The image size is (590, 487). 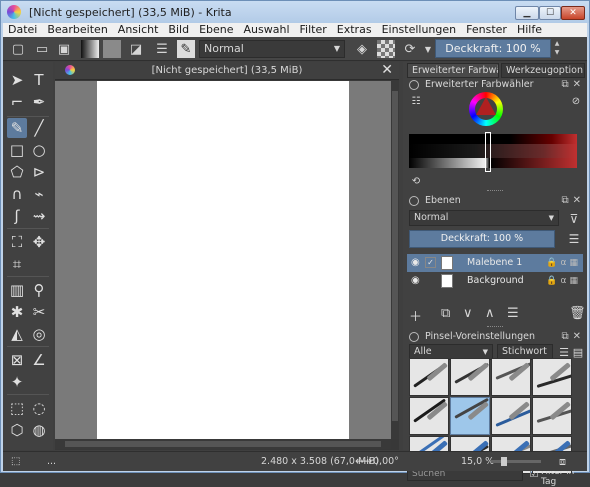 I want to click on menu-fenster: Fenster, so click(x=486, y=30).